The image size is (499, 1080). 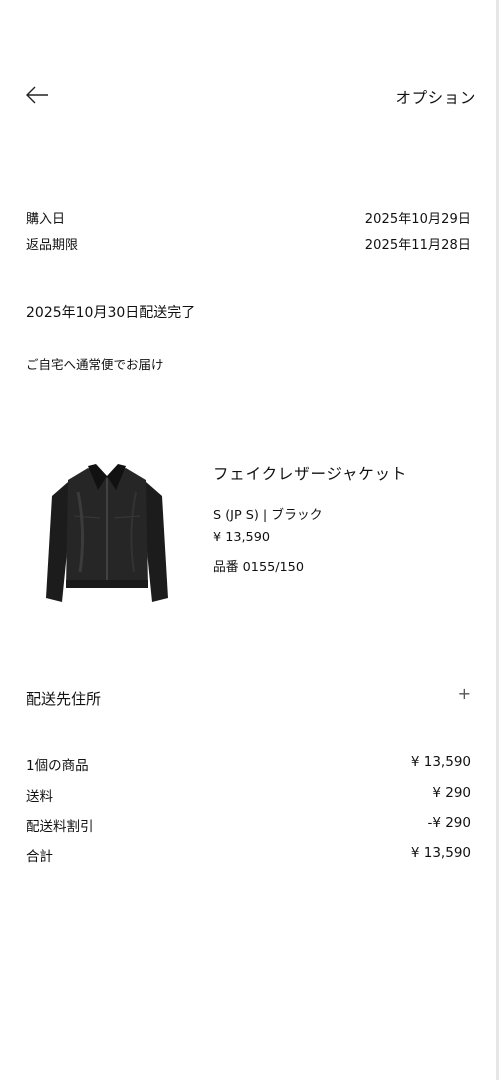 I want to click on summary-label: 1個の商品, so click(x=57, y=766).